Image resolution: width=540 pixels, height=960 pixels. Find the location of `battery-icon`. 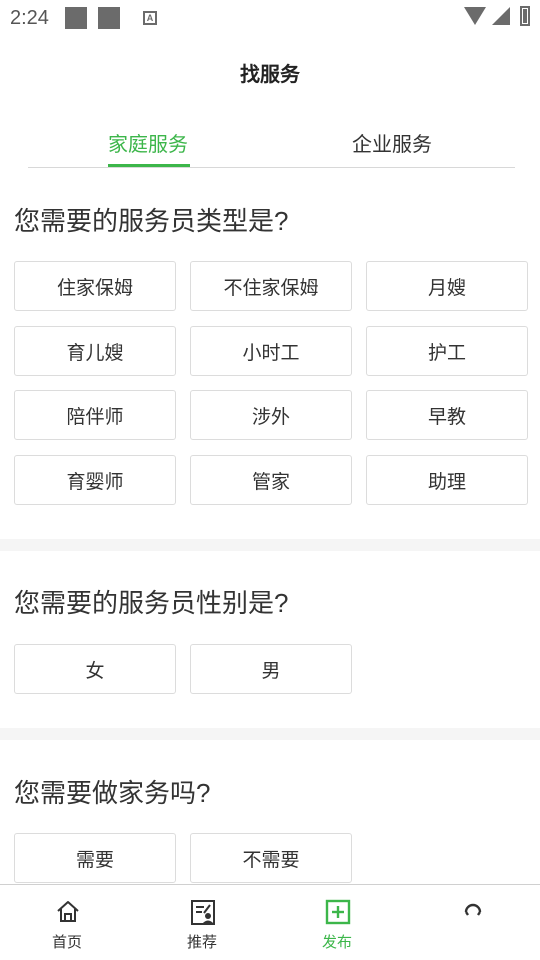

battery-icon is located at coordinates (525, 16).